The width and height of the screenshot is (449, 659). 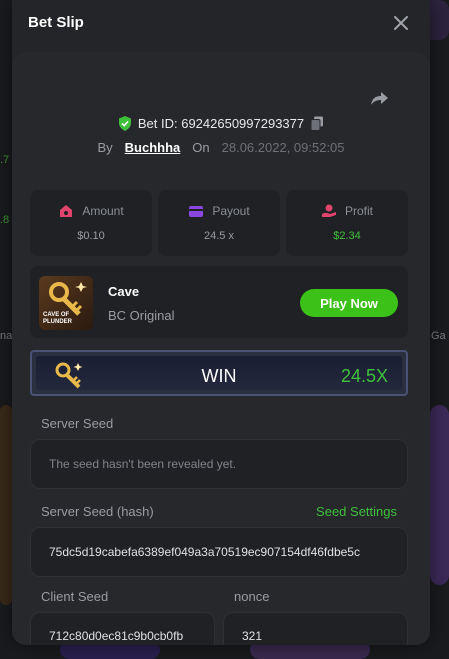 I want to click on background-edge-value: .7, so click(x=5, y=160).